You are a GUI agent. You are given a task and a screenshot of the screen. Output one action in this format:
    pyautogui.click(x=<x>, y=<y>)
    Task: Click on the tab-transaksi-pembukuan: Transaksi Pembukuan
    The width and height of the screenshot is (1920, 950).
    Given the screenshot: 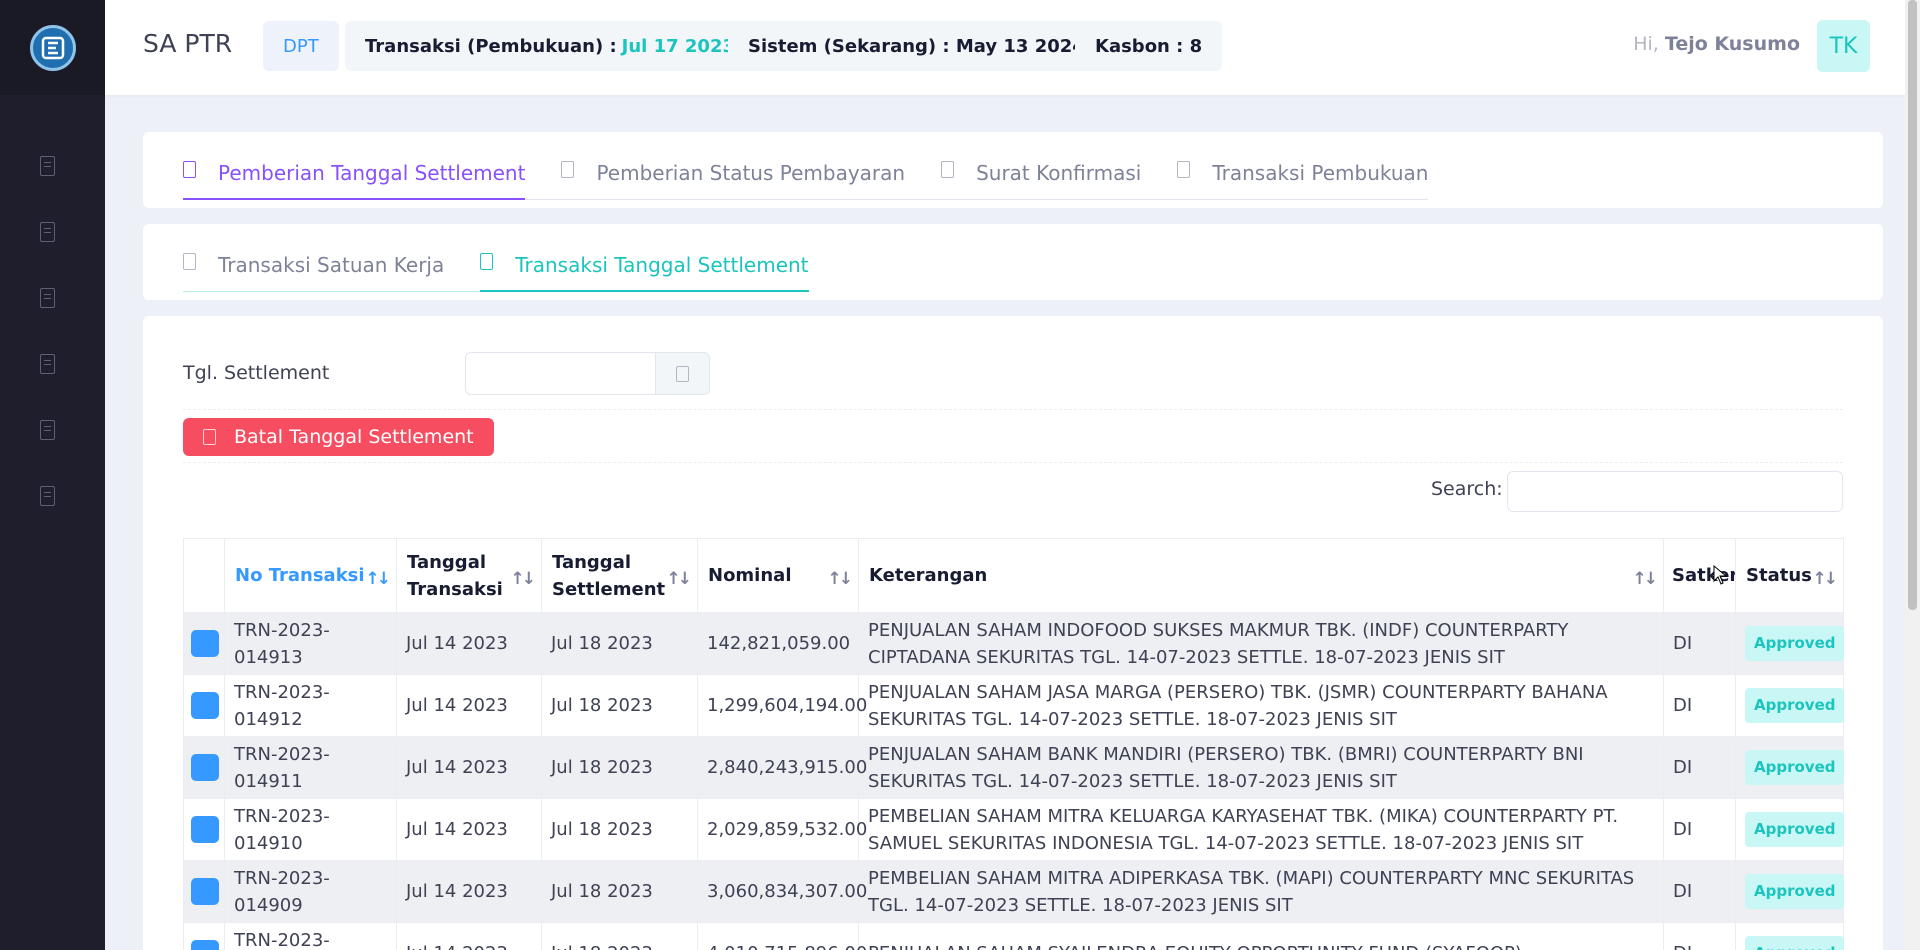 What is the action you would take?
    pyautogui.click(x=1303, y=179)
    